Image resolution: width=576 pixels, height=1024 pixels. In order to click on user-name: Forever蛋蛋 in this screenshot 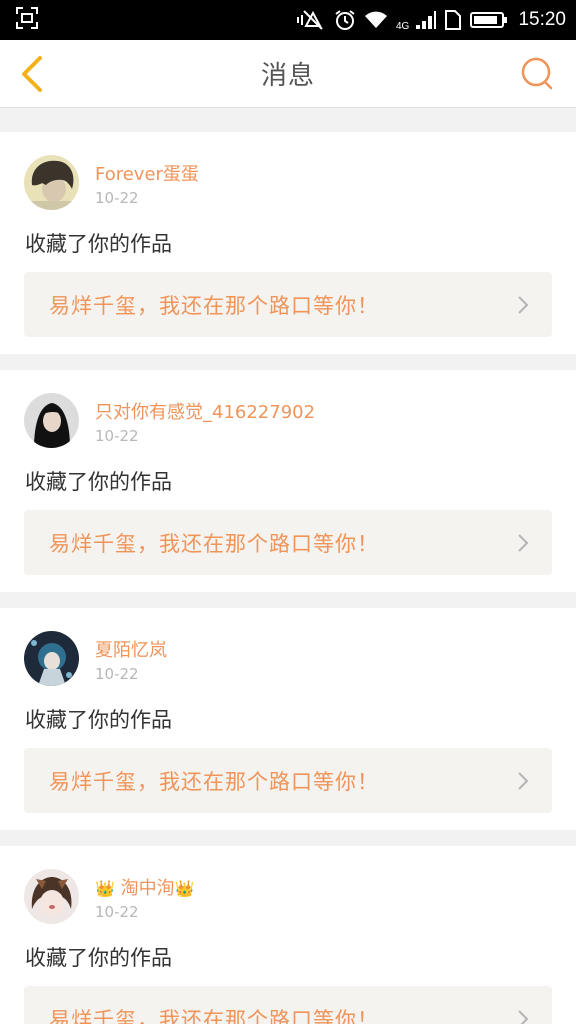, I will do `click(147, 173)`.